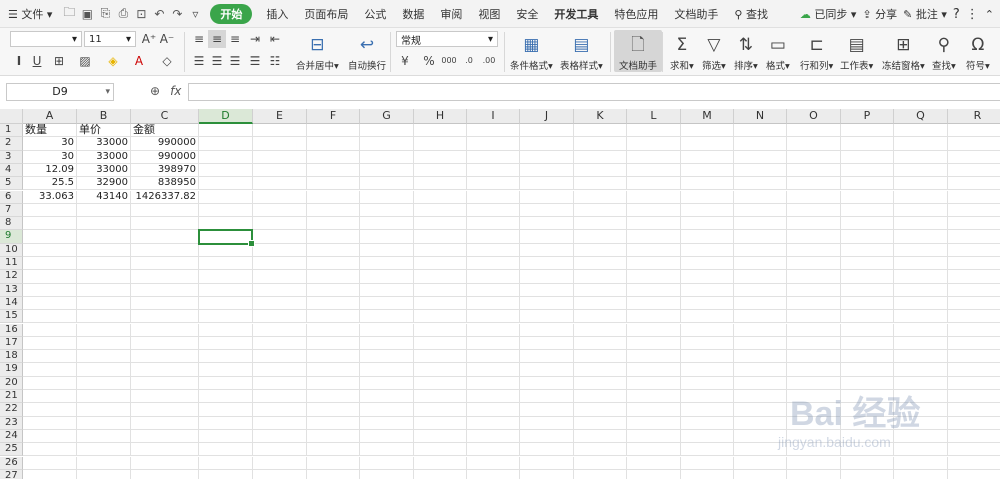 This screenshot has height=479, width=1000. Describe the element at coordinates (760, 144) in the screenshot. I see `cell-n2` at that location.